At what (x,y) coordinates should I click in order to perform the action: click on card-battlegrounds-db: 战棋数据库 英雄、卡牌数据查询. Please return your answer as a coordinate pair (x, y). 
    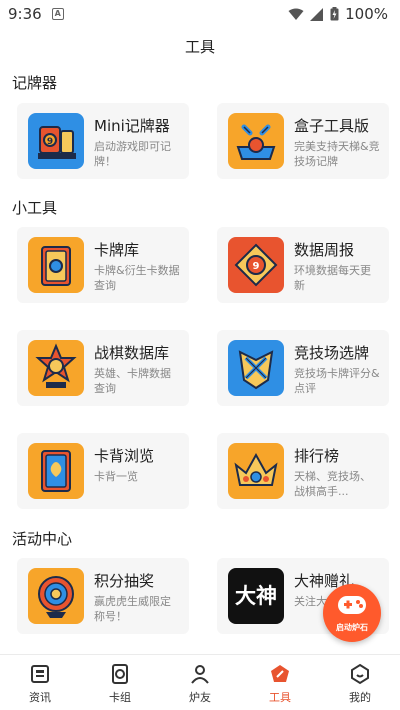
    Looking at the image, I should click on (103, 368).